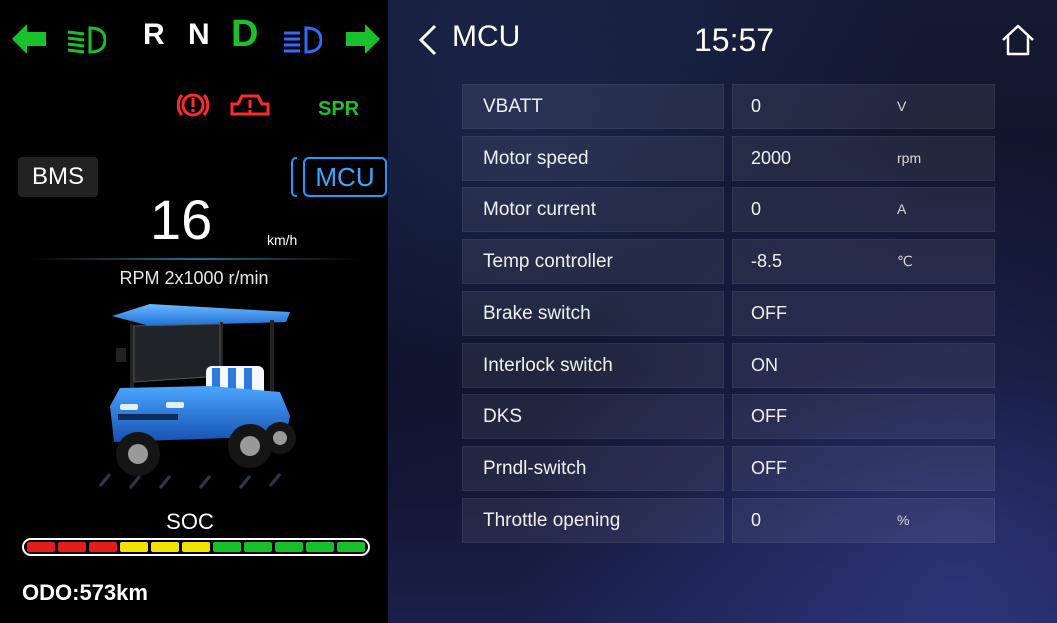 The image size is (1057, 623). I want to click on param-value: 0%, so click(863, 520).